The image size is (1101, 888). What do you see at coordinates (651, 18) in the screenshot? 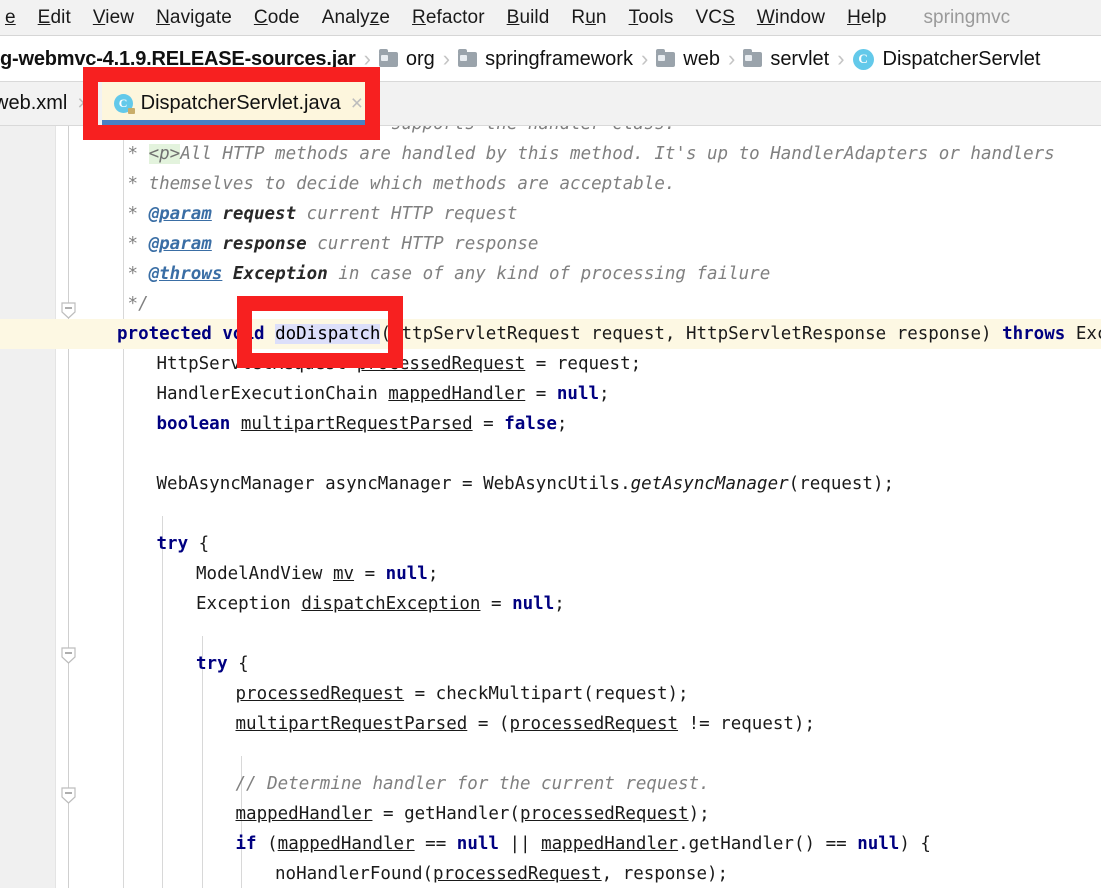
I see `menu-item-tools: Tools` at bounding box center [651, 18].